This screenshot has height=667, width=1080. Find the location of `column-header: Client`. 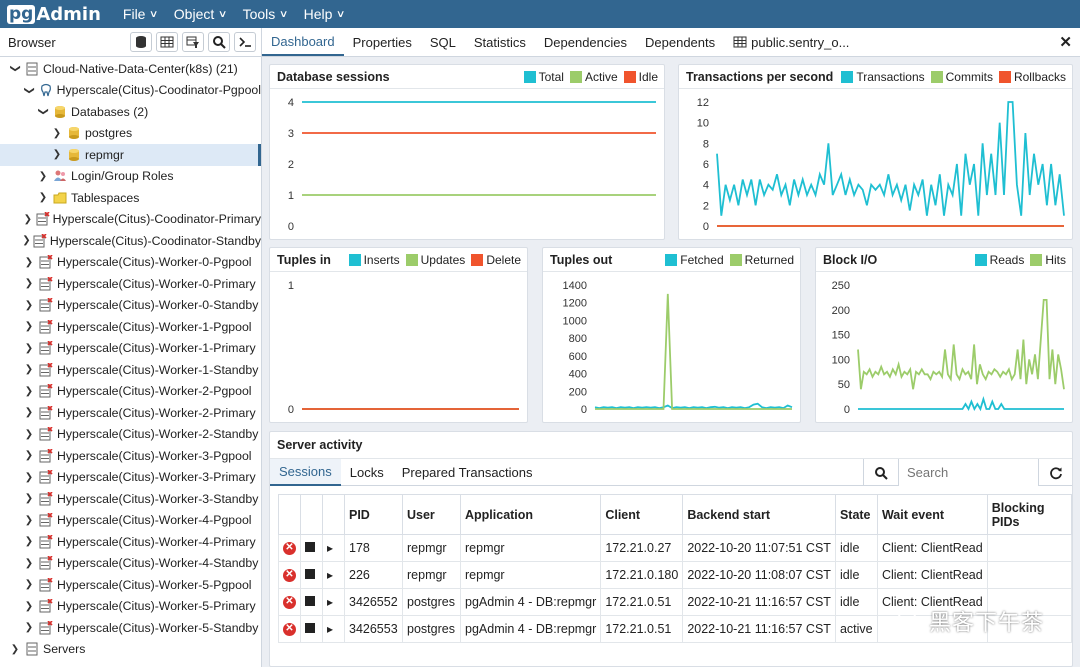

column-header: Client is located at coordinates (642, 514).